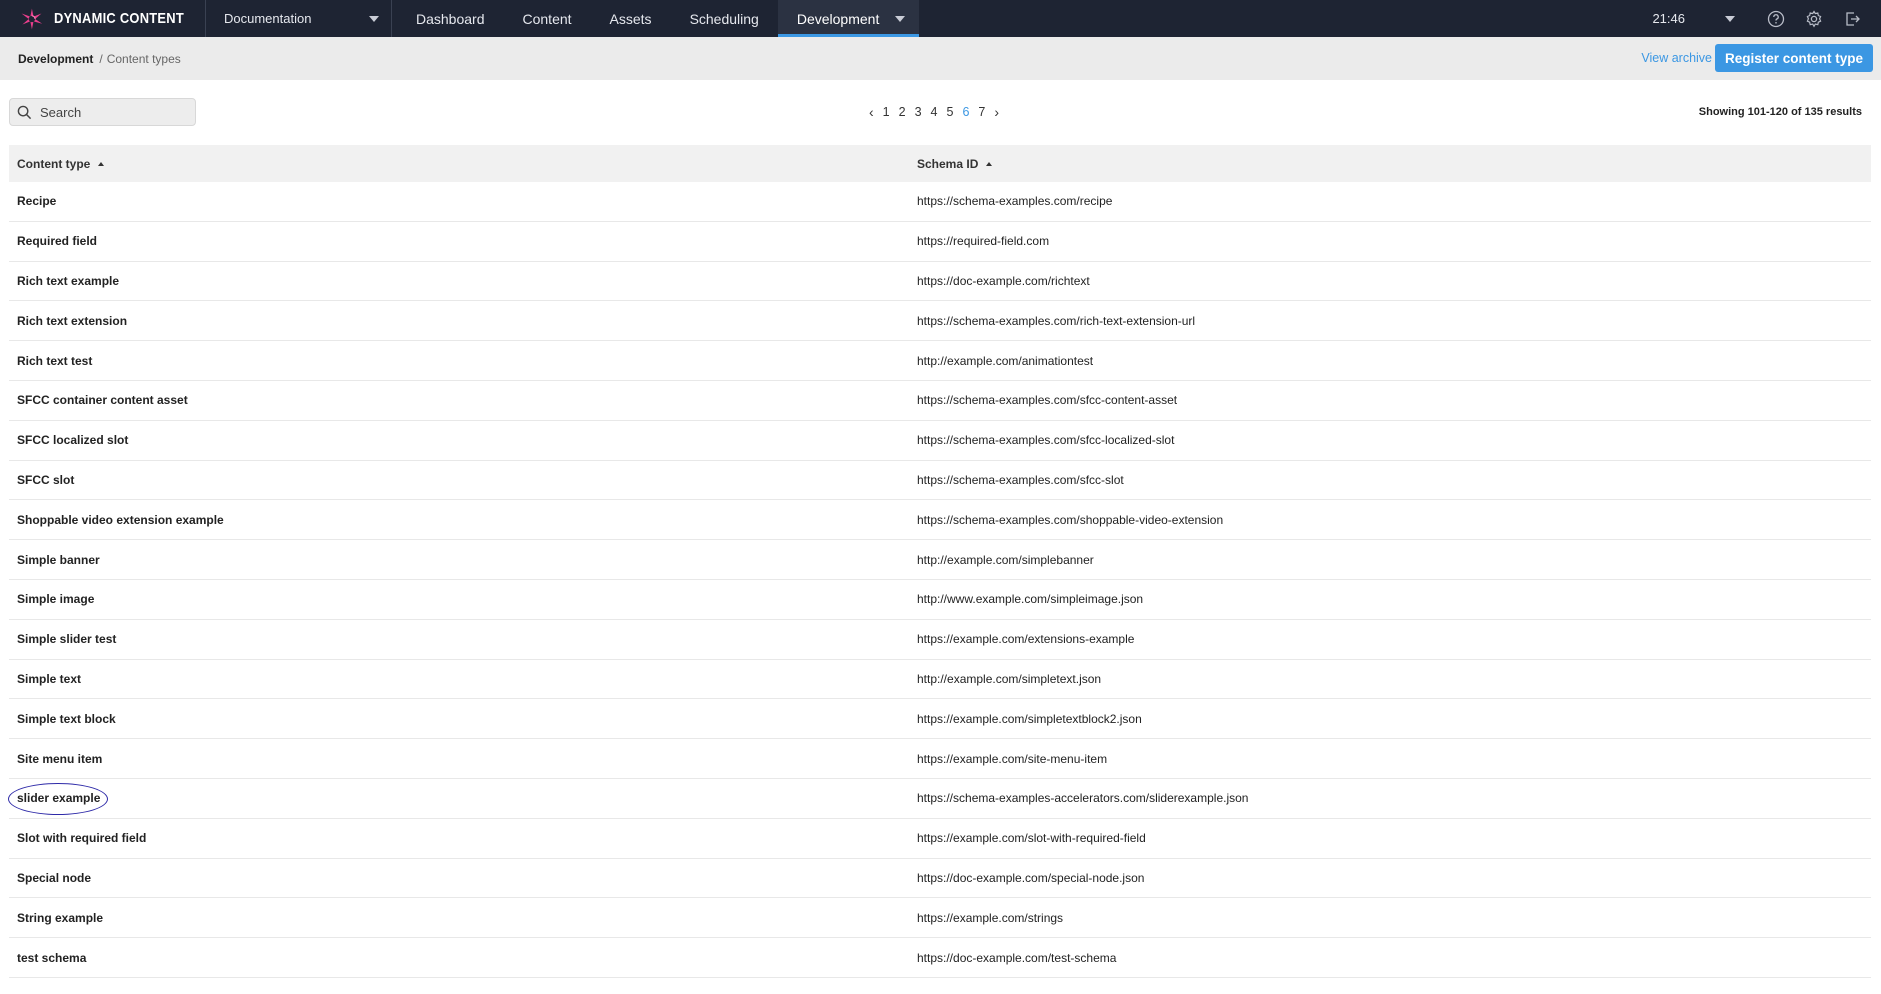  I want to click on prev-page-icon: ‹, so click(871, 112).